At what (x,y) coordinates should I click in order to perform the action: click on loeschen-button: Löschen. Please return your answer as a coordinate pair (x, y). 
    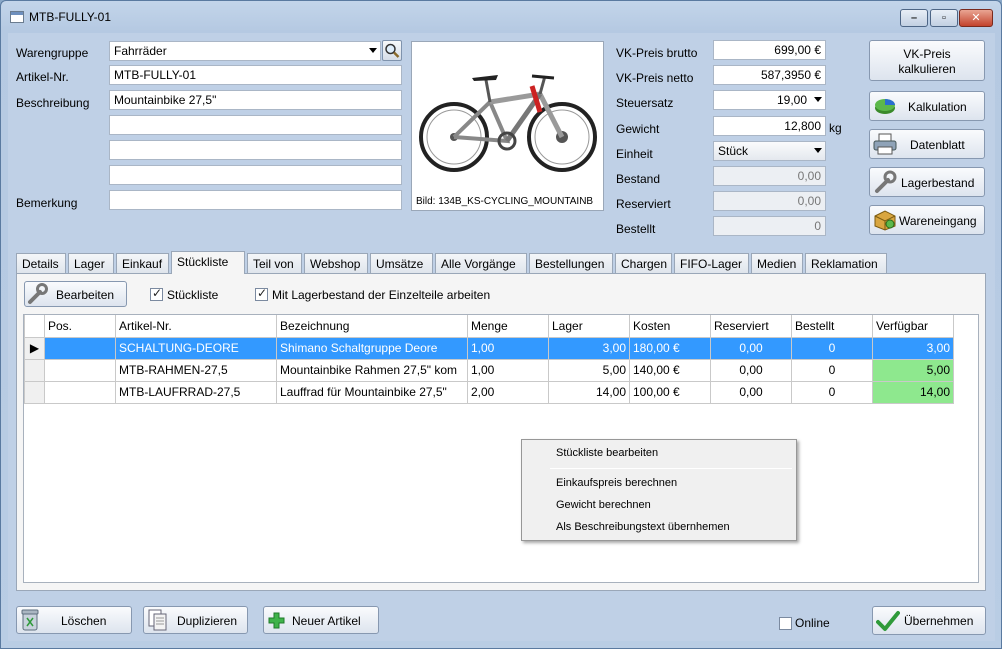
    Looking at the image, I should click on (74, 620).